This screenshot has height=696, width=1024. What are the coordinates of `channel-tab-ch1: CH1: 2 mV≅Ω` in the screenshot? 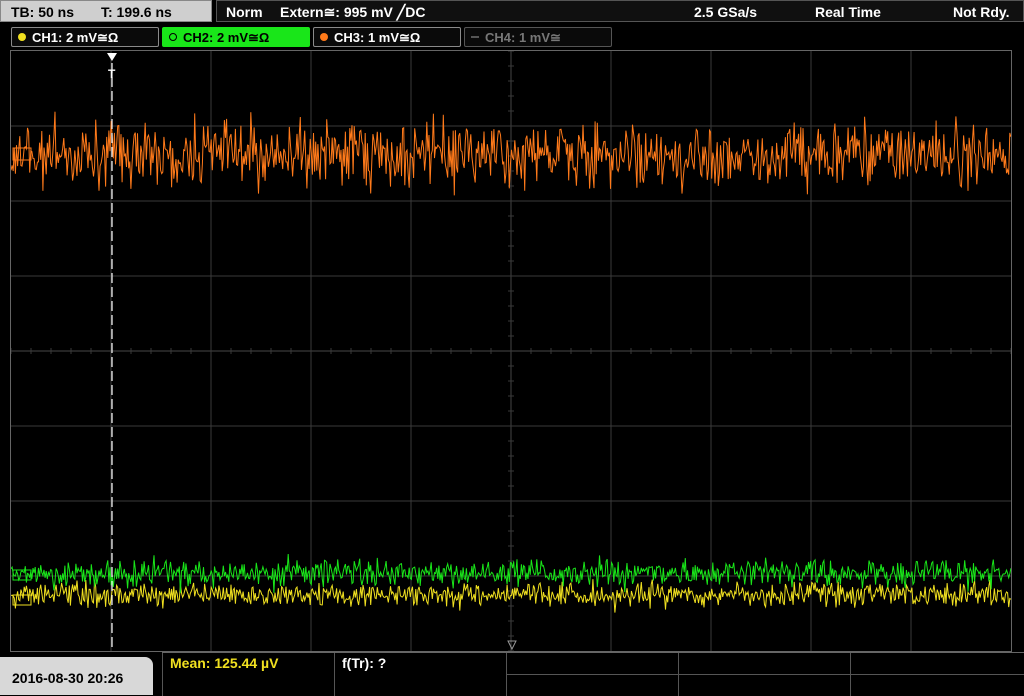 It's located at (85, 37).